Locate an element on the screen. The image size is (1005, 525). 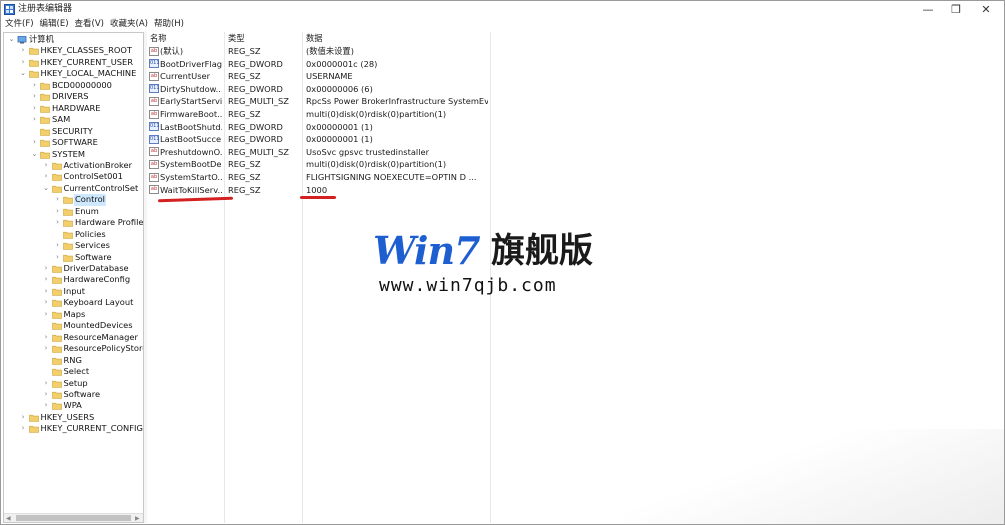
string-value-icon: ab is located at coordinates (154, 51).